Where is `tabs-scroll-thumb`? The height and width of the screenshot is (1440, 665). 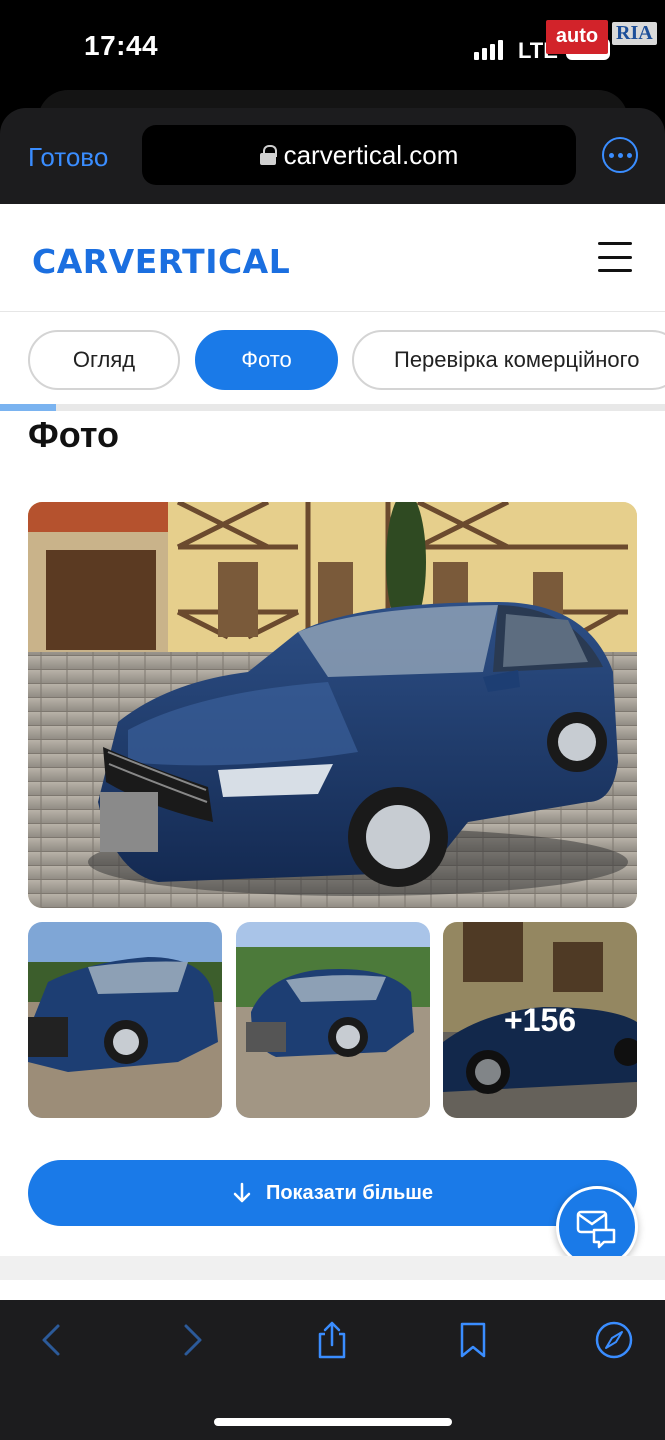
tabs-scroll-thumb is located at coordinates (28, 407).